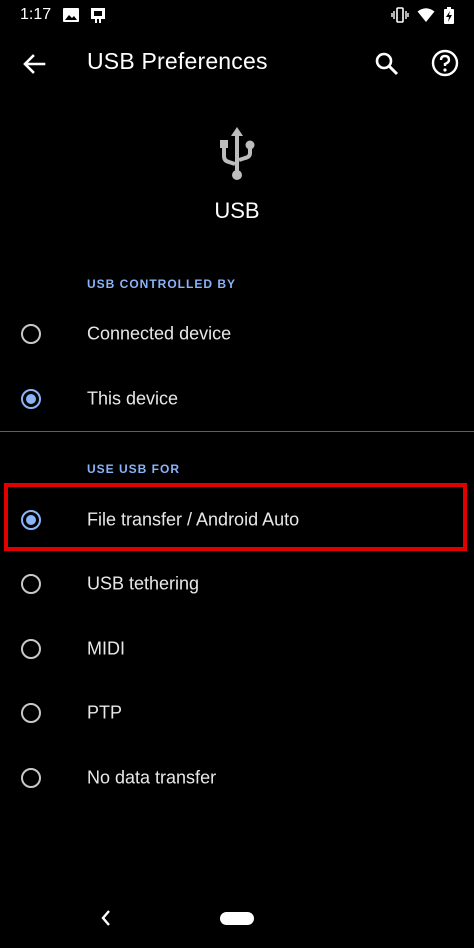 The height and width of the screenshot is (948, 474). What do you see at coordinates (387, 64) in the screenshot?
I see `search-icon` at bounding box center [387, 64].